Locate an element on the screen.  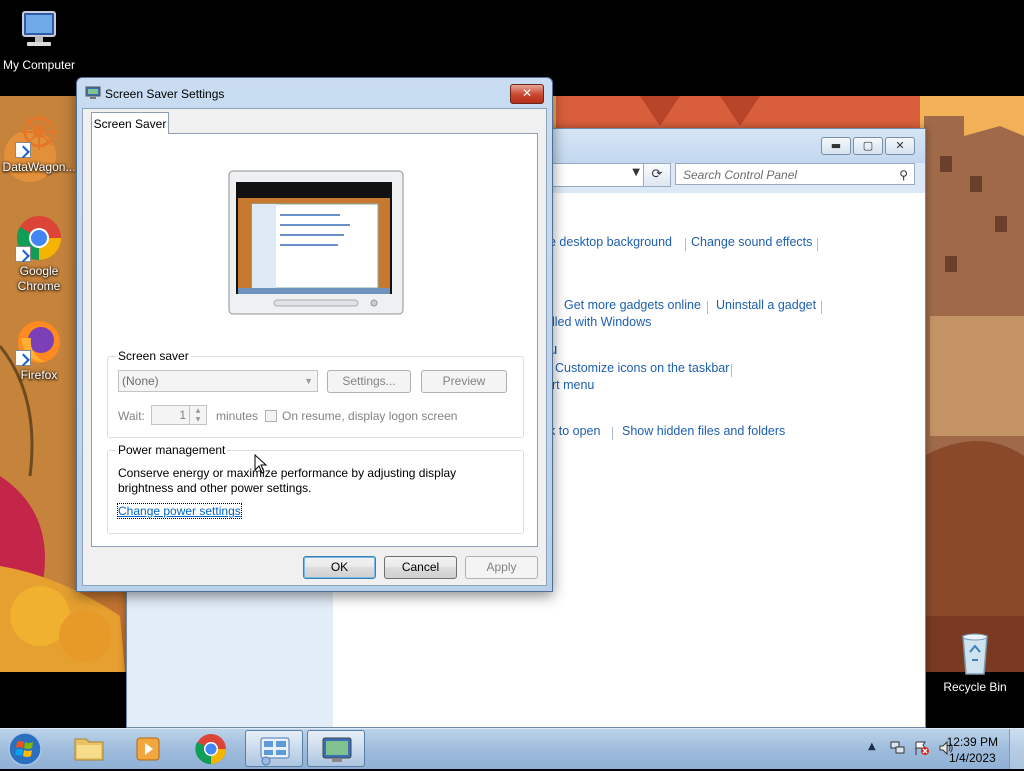
taskbar-screen-saver-button is located at coordinates (336, 748).